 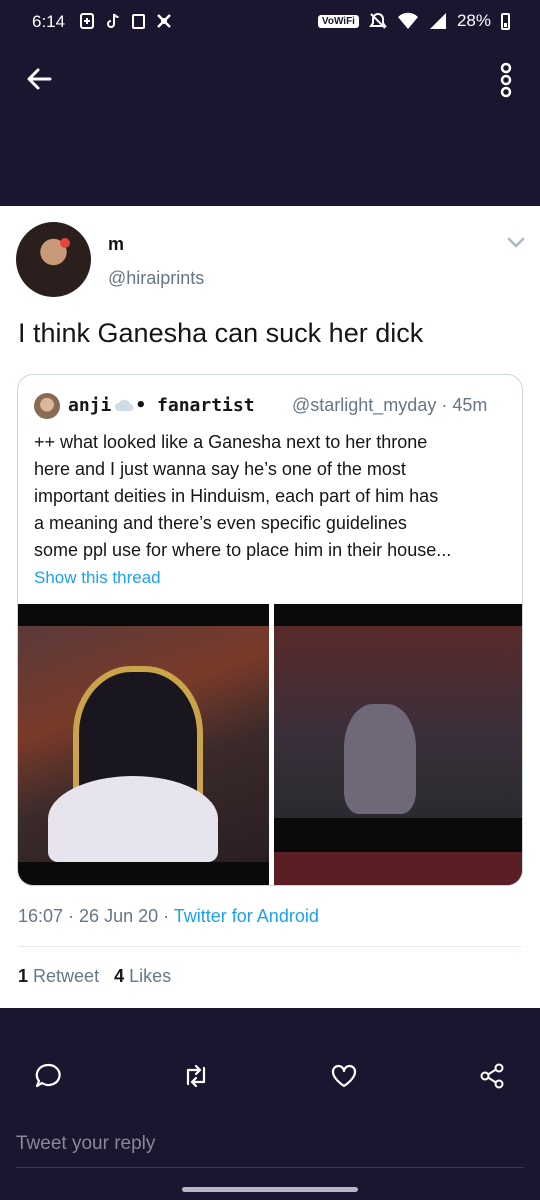 I want to click on media-image-statue, so click(x=398, y=744).